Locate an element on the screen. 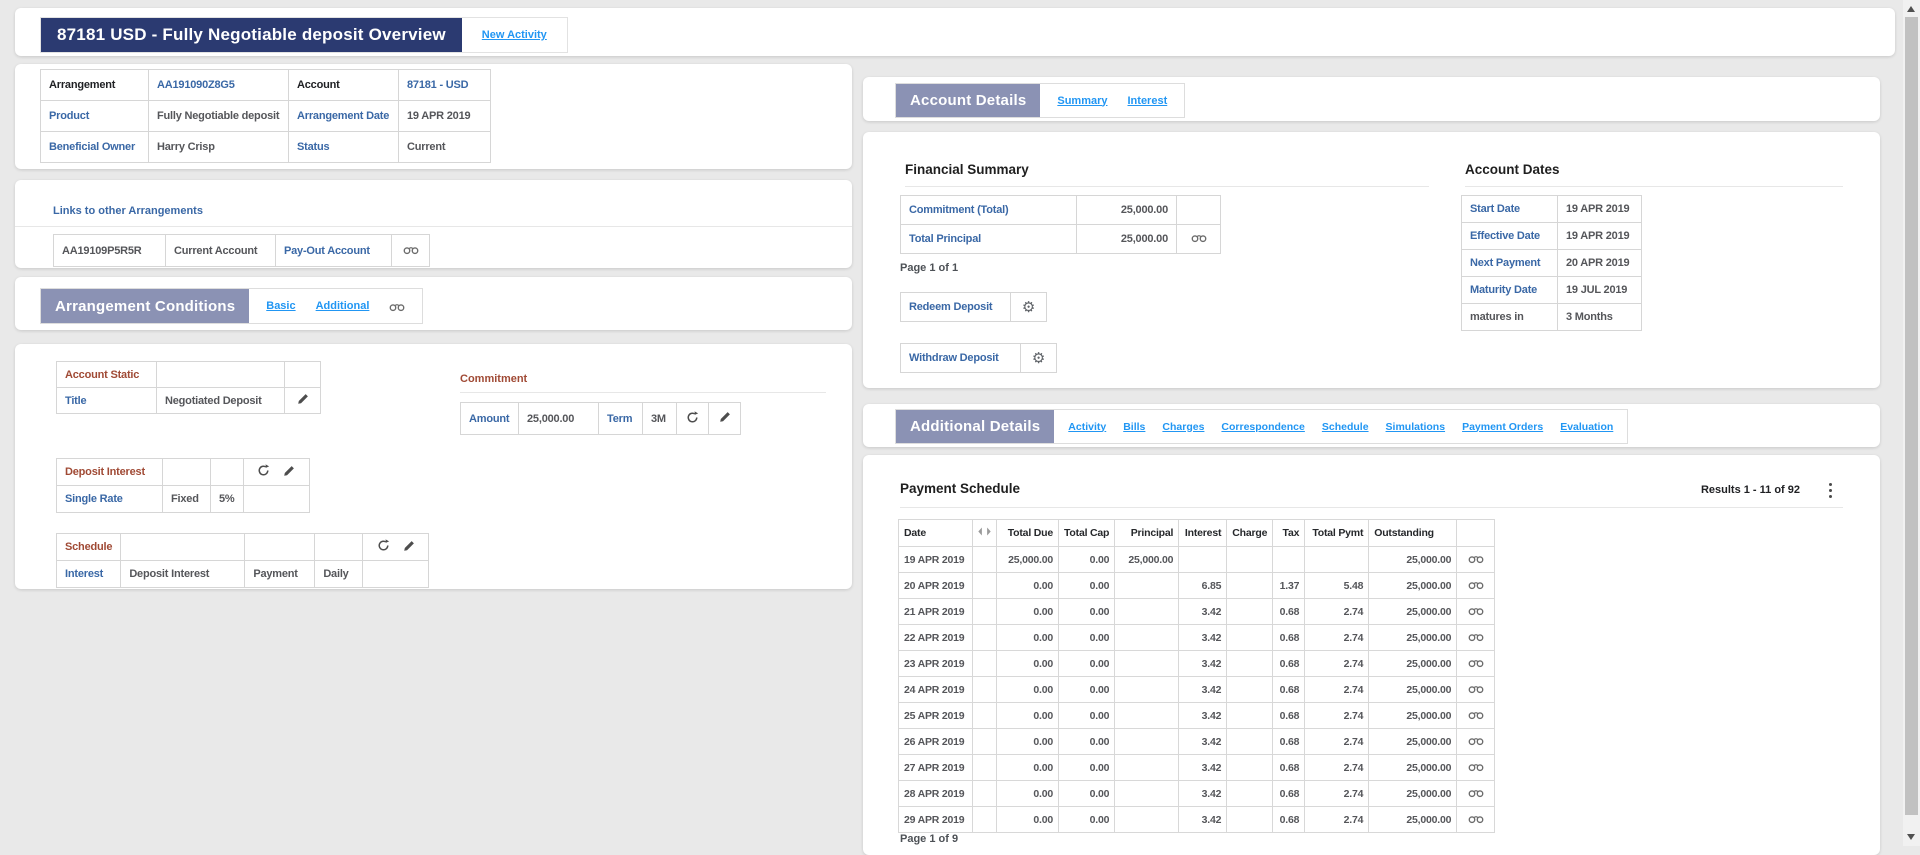 The image size is (1920, 855). account-static-table: Account Static Title Negotiated Deposit is located at coordinates (188, 387).